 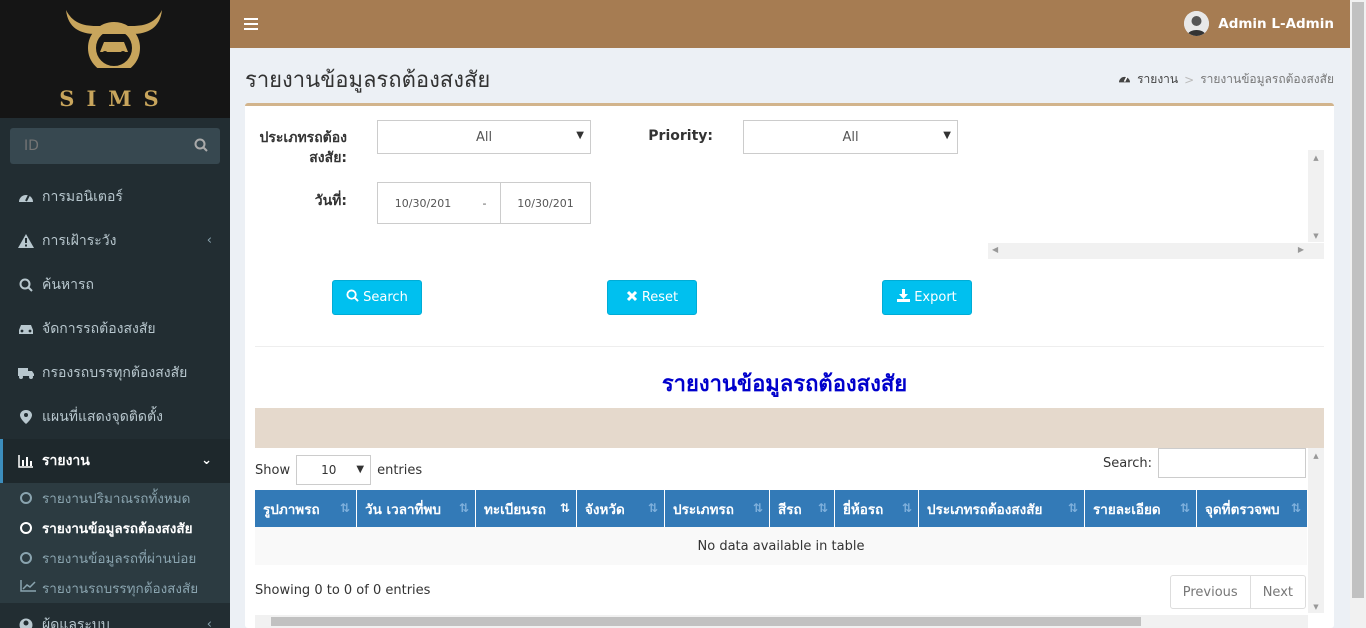 I want to click on download-icon, so click(x=904, y=297).